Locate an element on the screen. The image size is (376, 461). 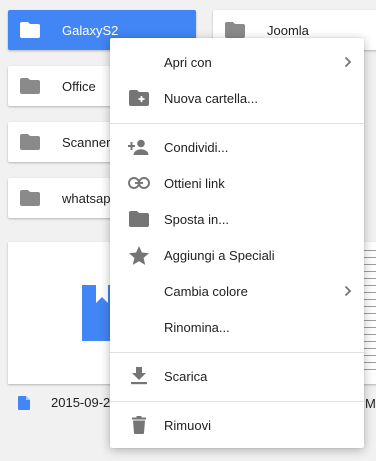
menu-item-label: Aggiungi a Speciali is located at coordinates (219, 255).